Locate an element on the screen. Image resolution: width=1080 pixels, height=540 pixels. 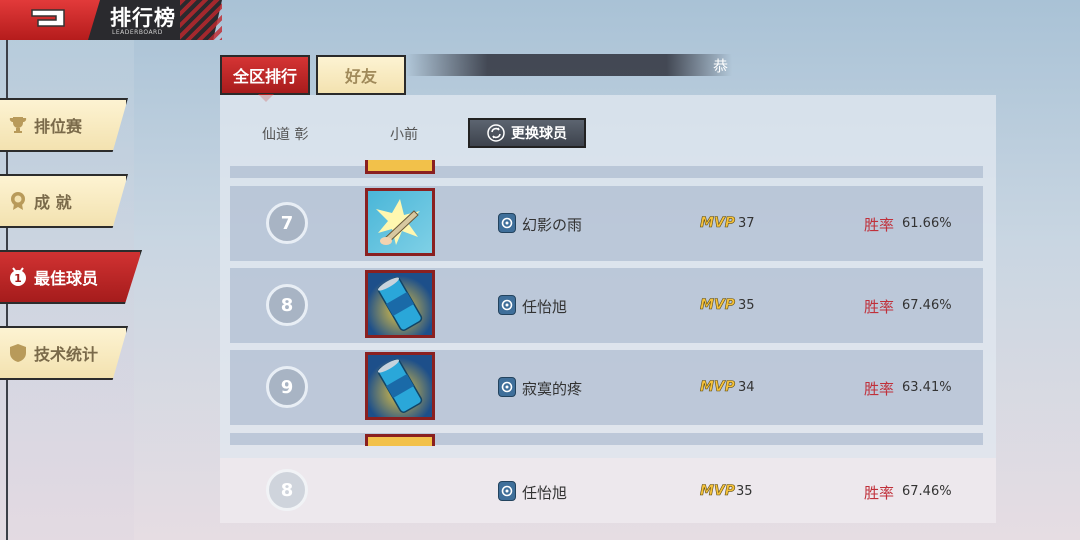
switch-player-button: 更换球员 is located at coordinates (527, 133).